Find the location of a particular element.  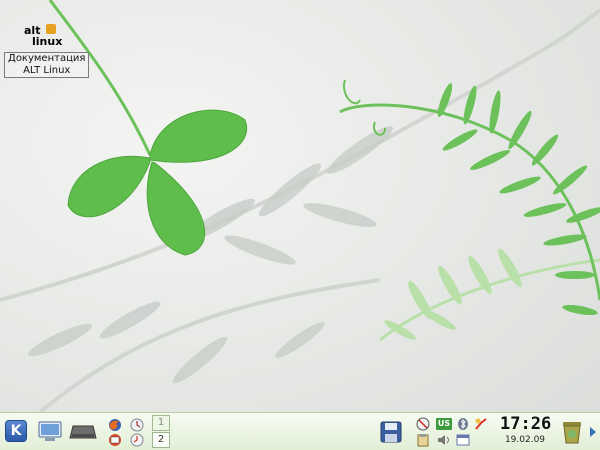

time-settings-icon is located at coordinates (137, 439).